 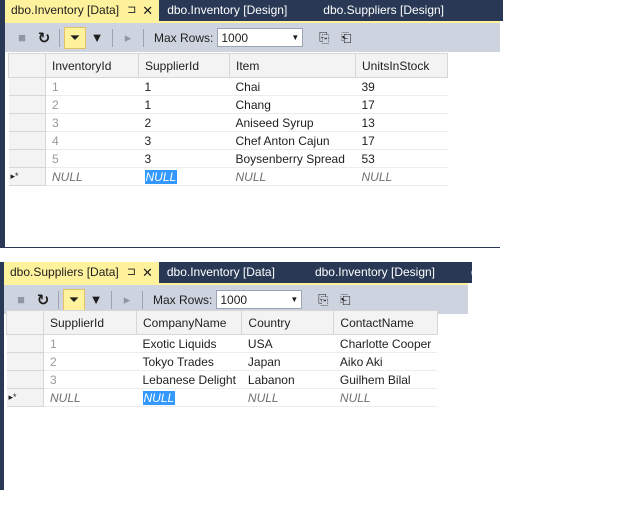 I want to click on grid-cell: 13, so click(x=401, y=122).